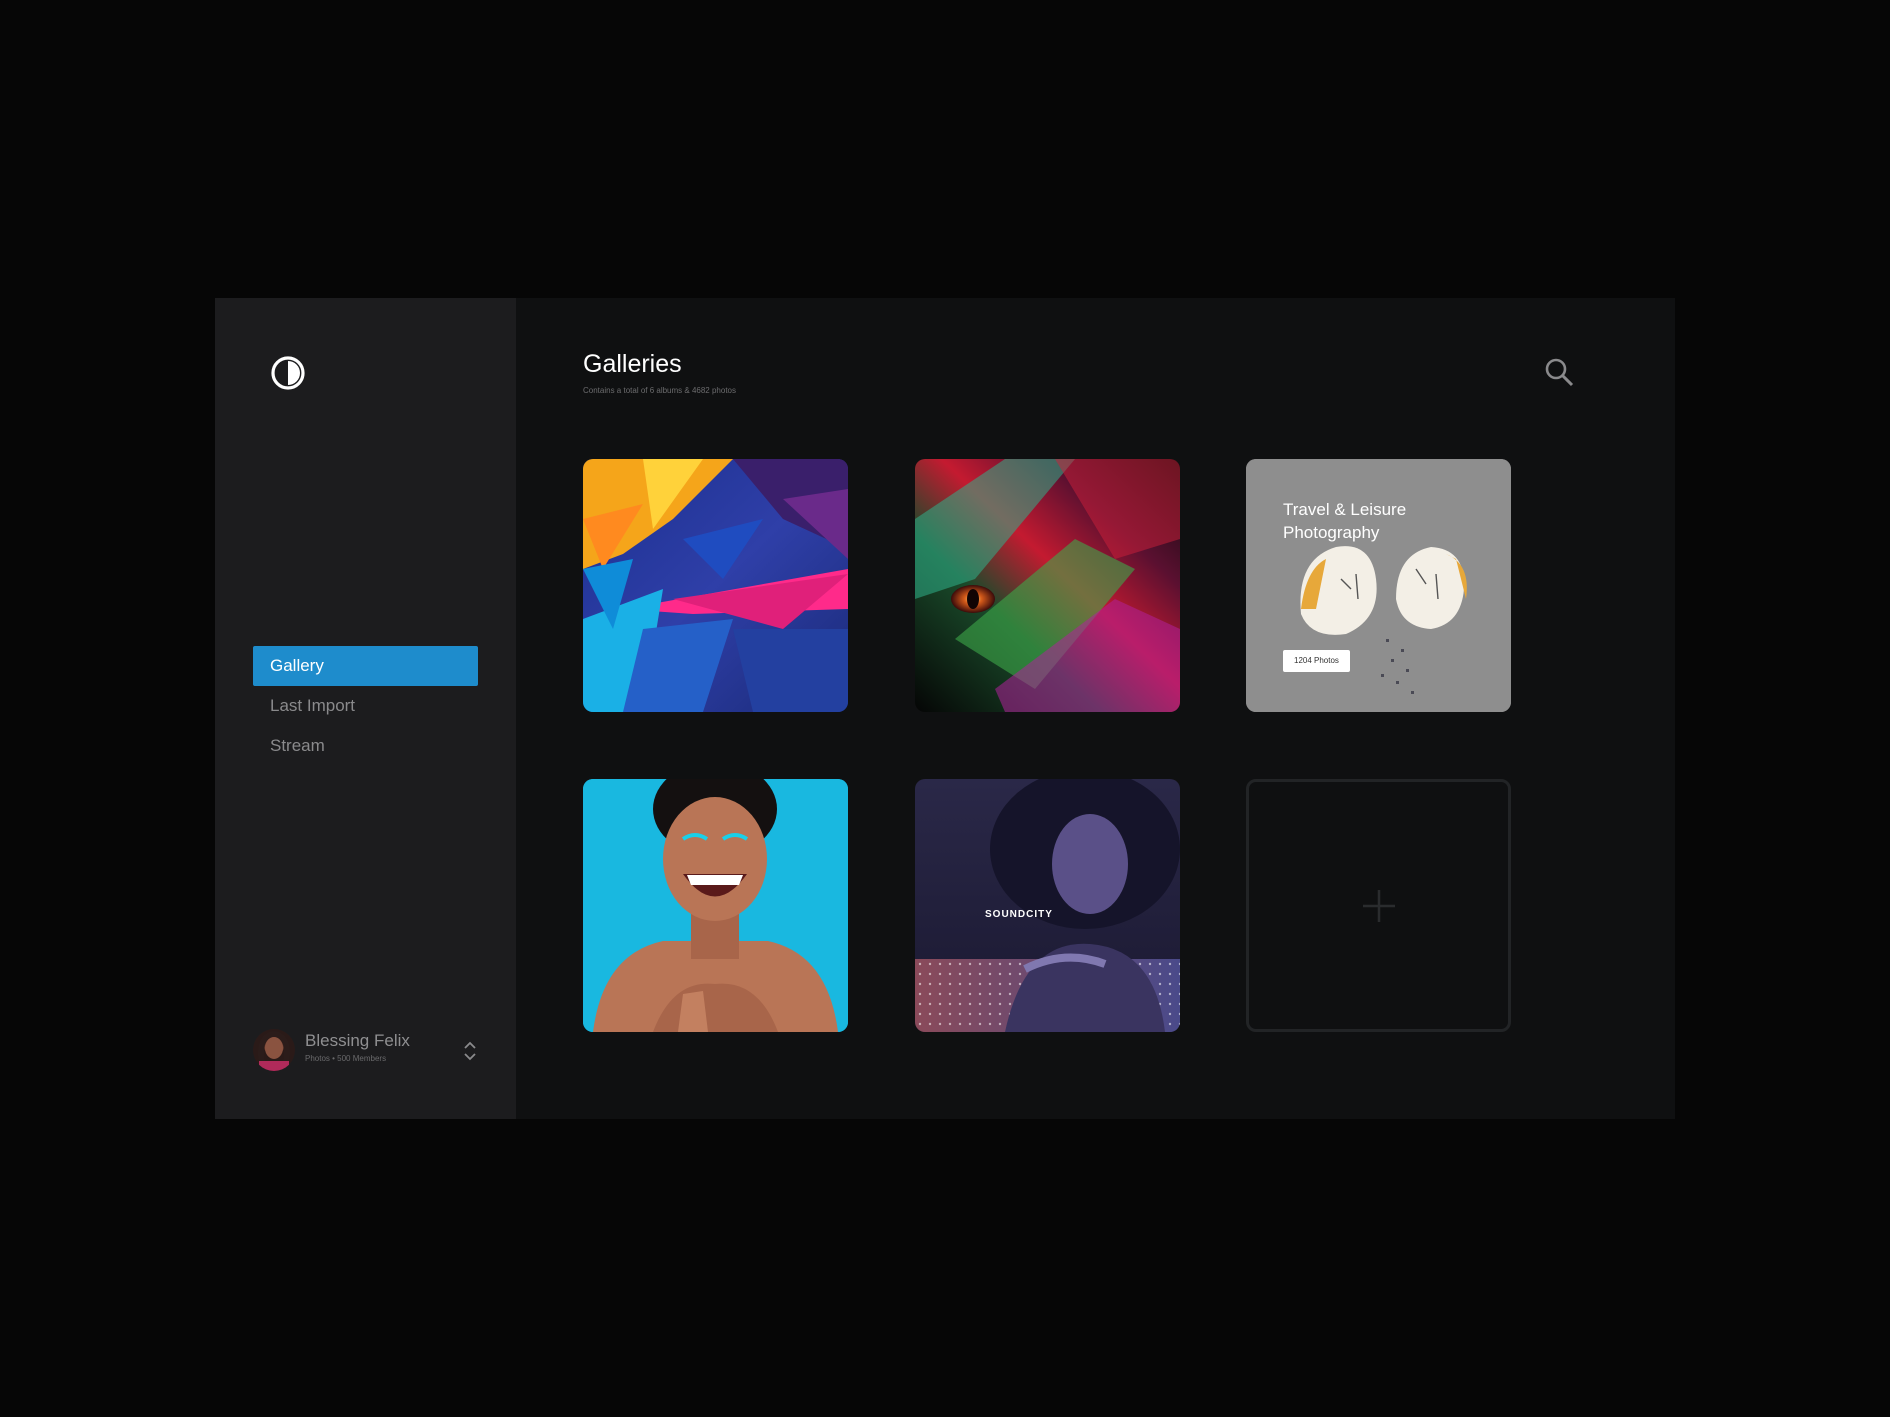  I want to click on album-card-reptile, so click(1047, 585).